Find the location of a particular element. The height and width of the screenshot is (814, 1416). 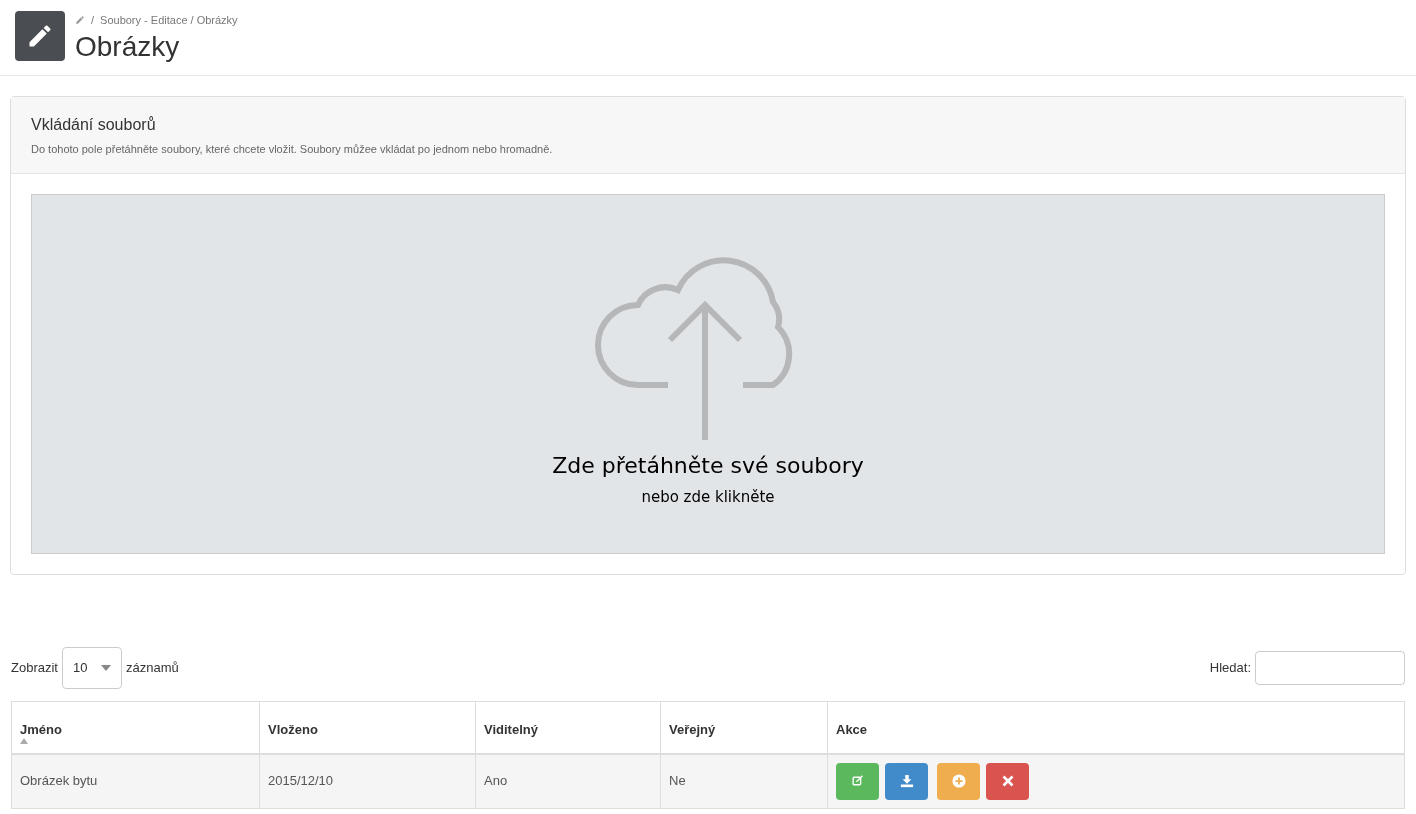

page-title: Obrázky is located at coordinates (128, 46).